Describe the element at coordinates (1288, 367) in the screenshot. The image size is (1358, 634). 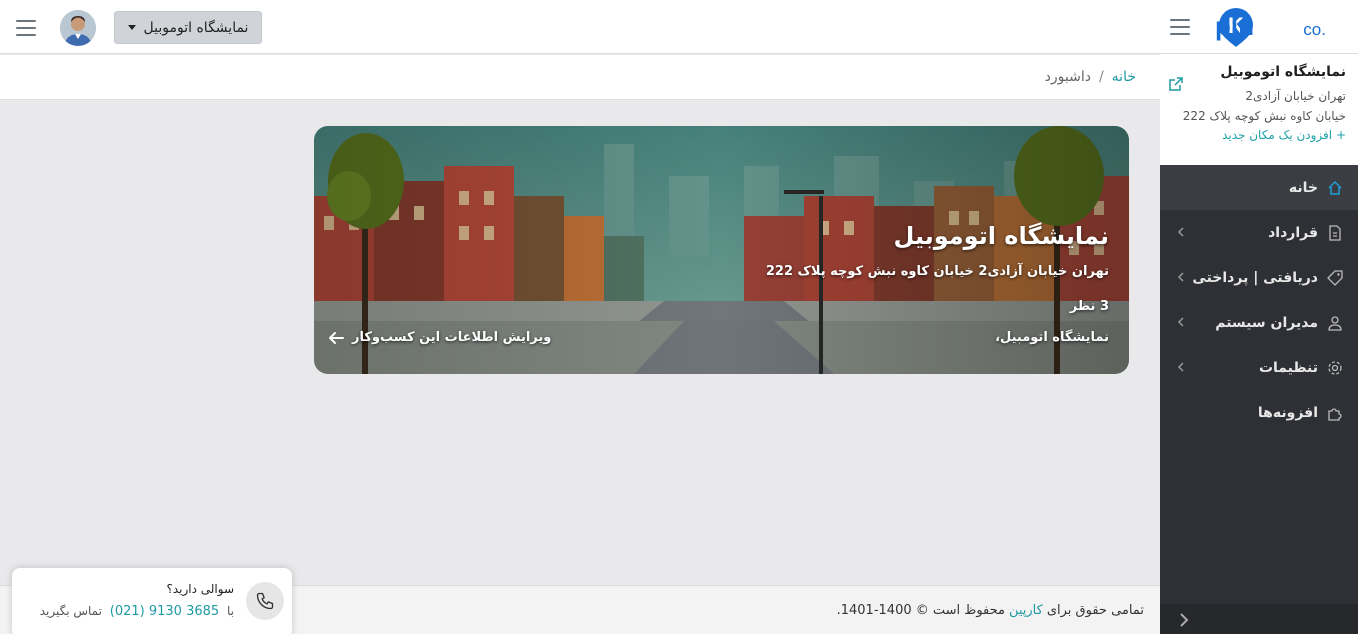
I see `sidebar-item-label: تنظیمات` at that location.